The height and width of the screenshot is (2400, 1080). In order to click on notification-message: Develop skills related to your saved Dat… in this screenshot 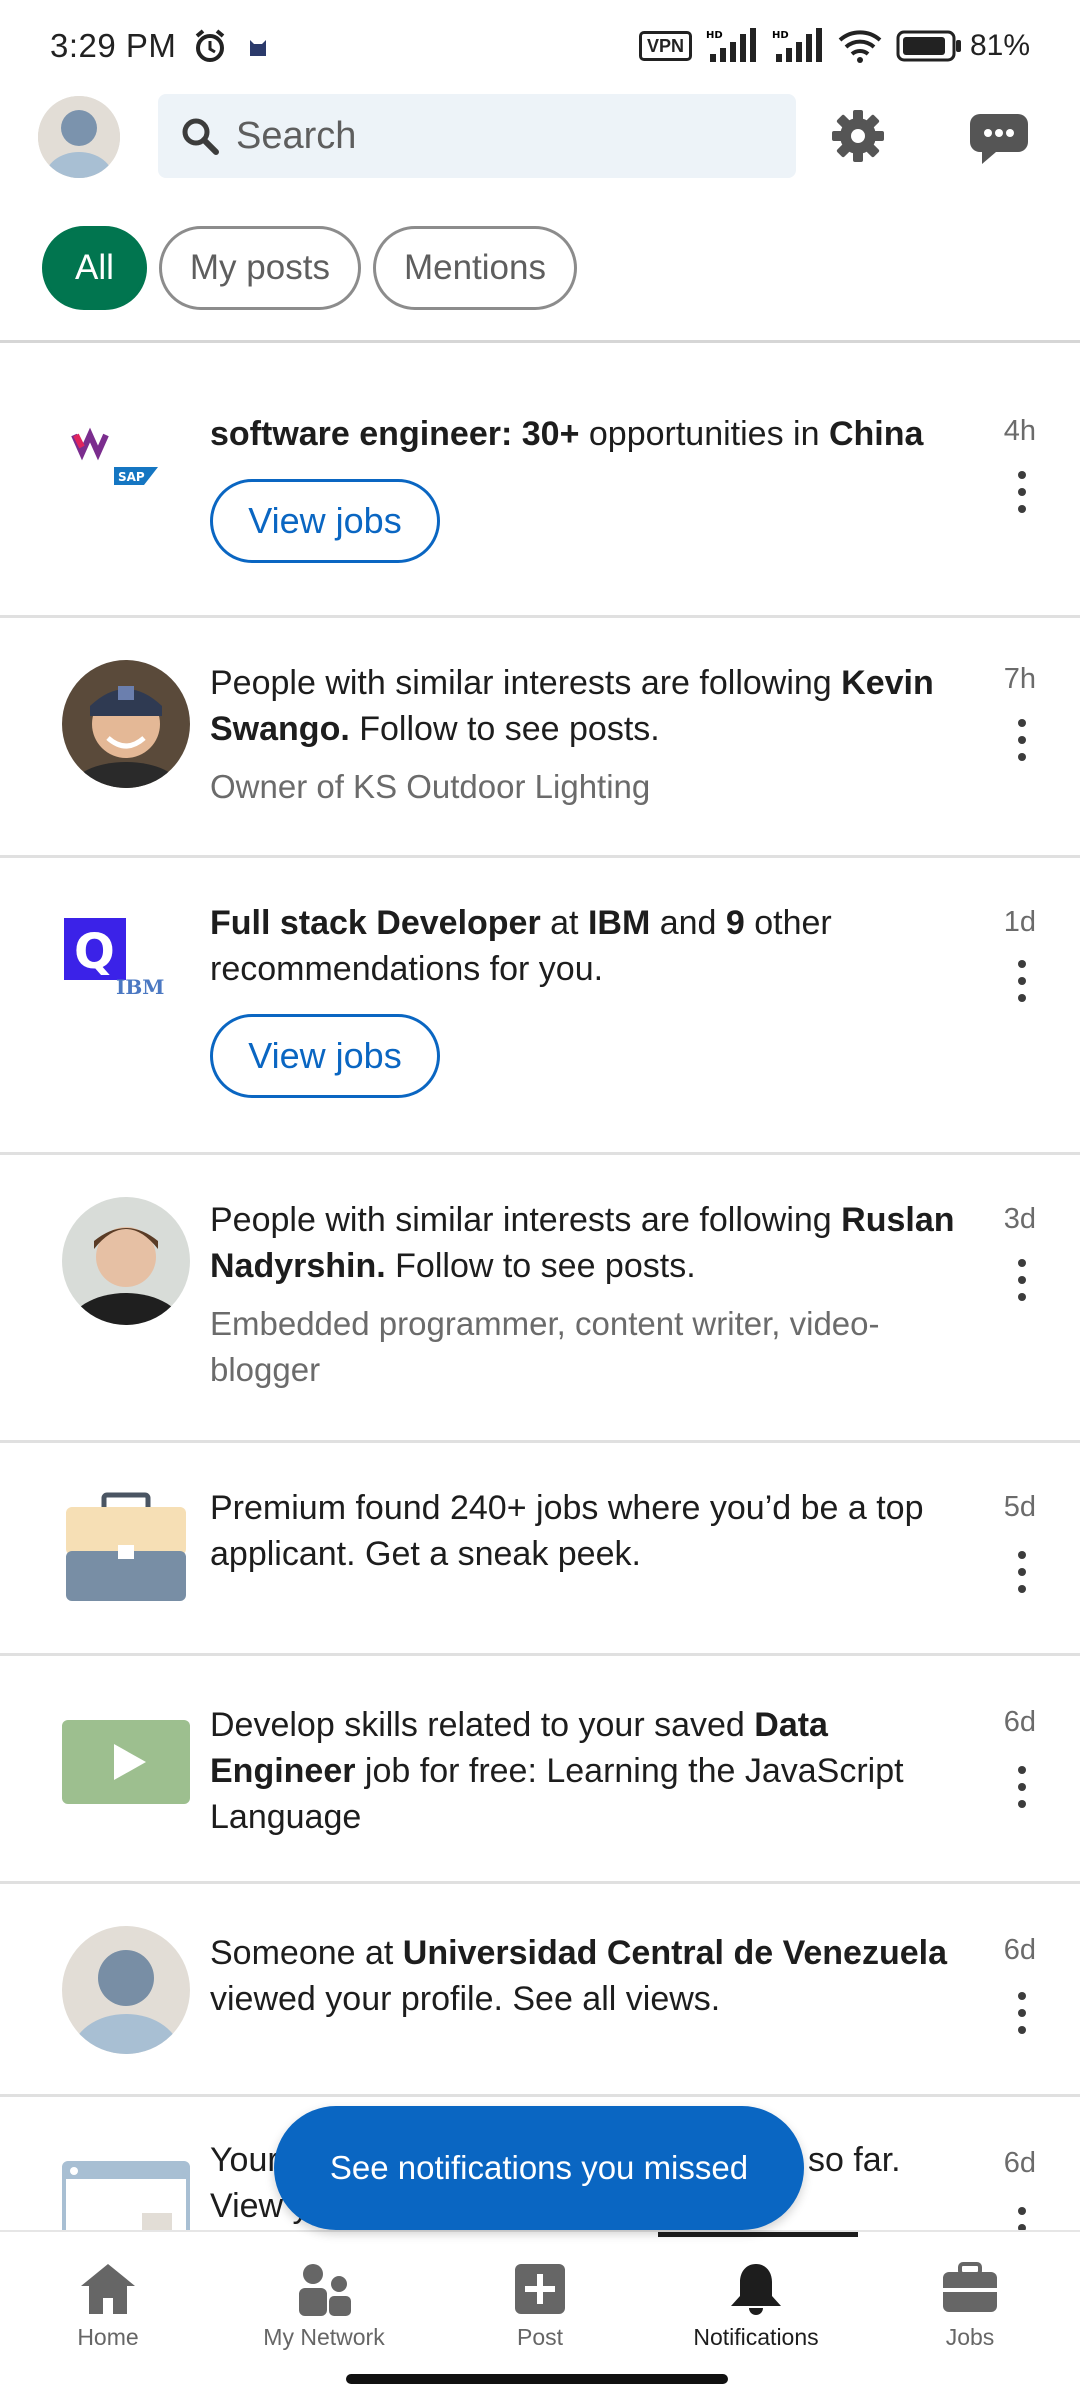, I will do `click(557, 1771)`.